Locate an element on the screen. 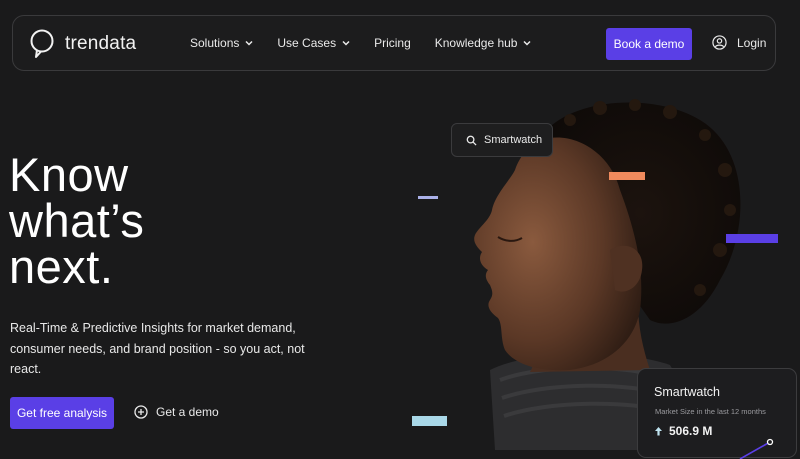  brand-name: trendata is located at coordinates (101, 43).